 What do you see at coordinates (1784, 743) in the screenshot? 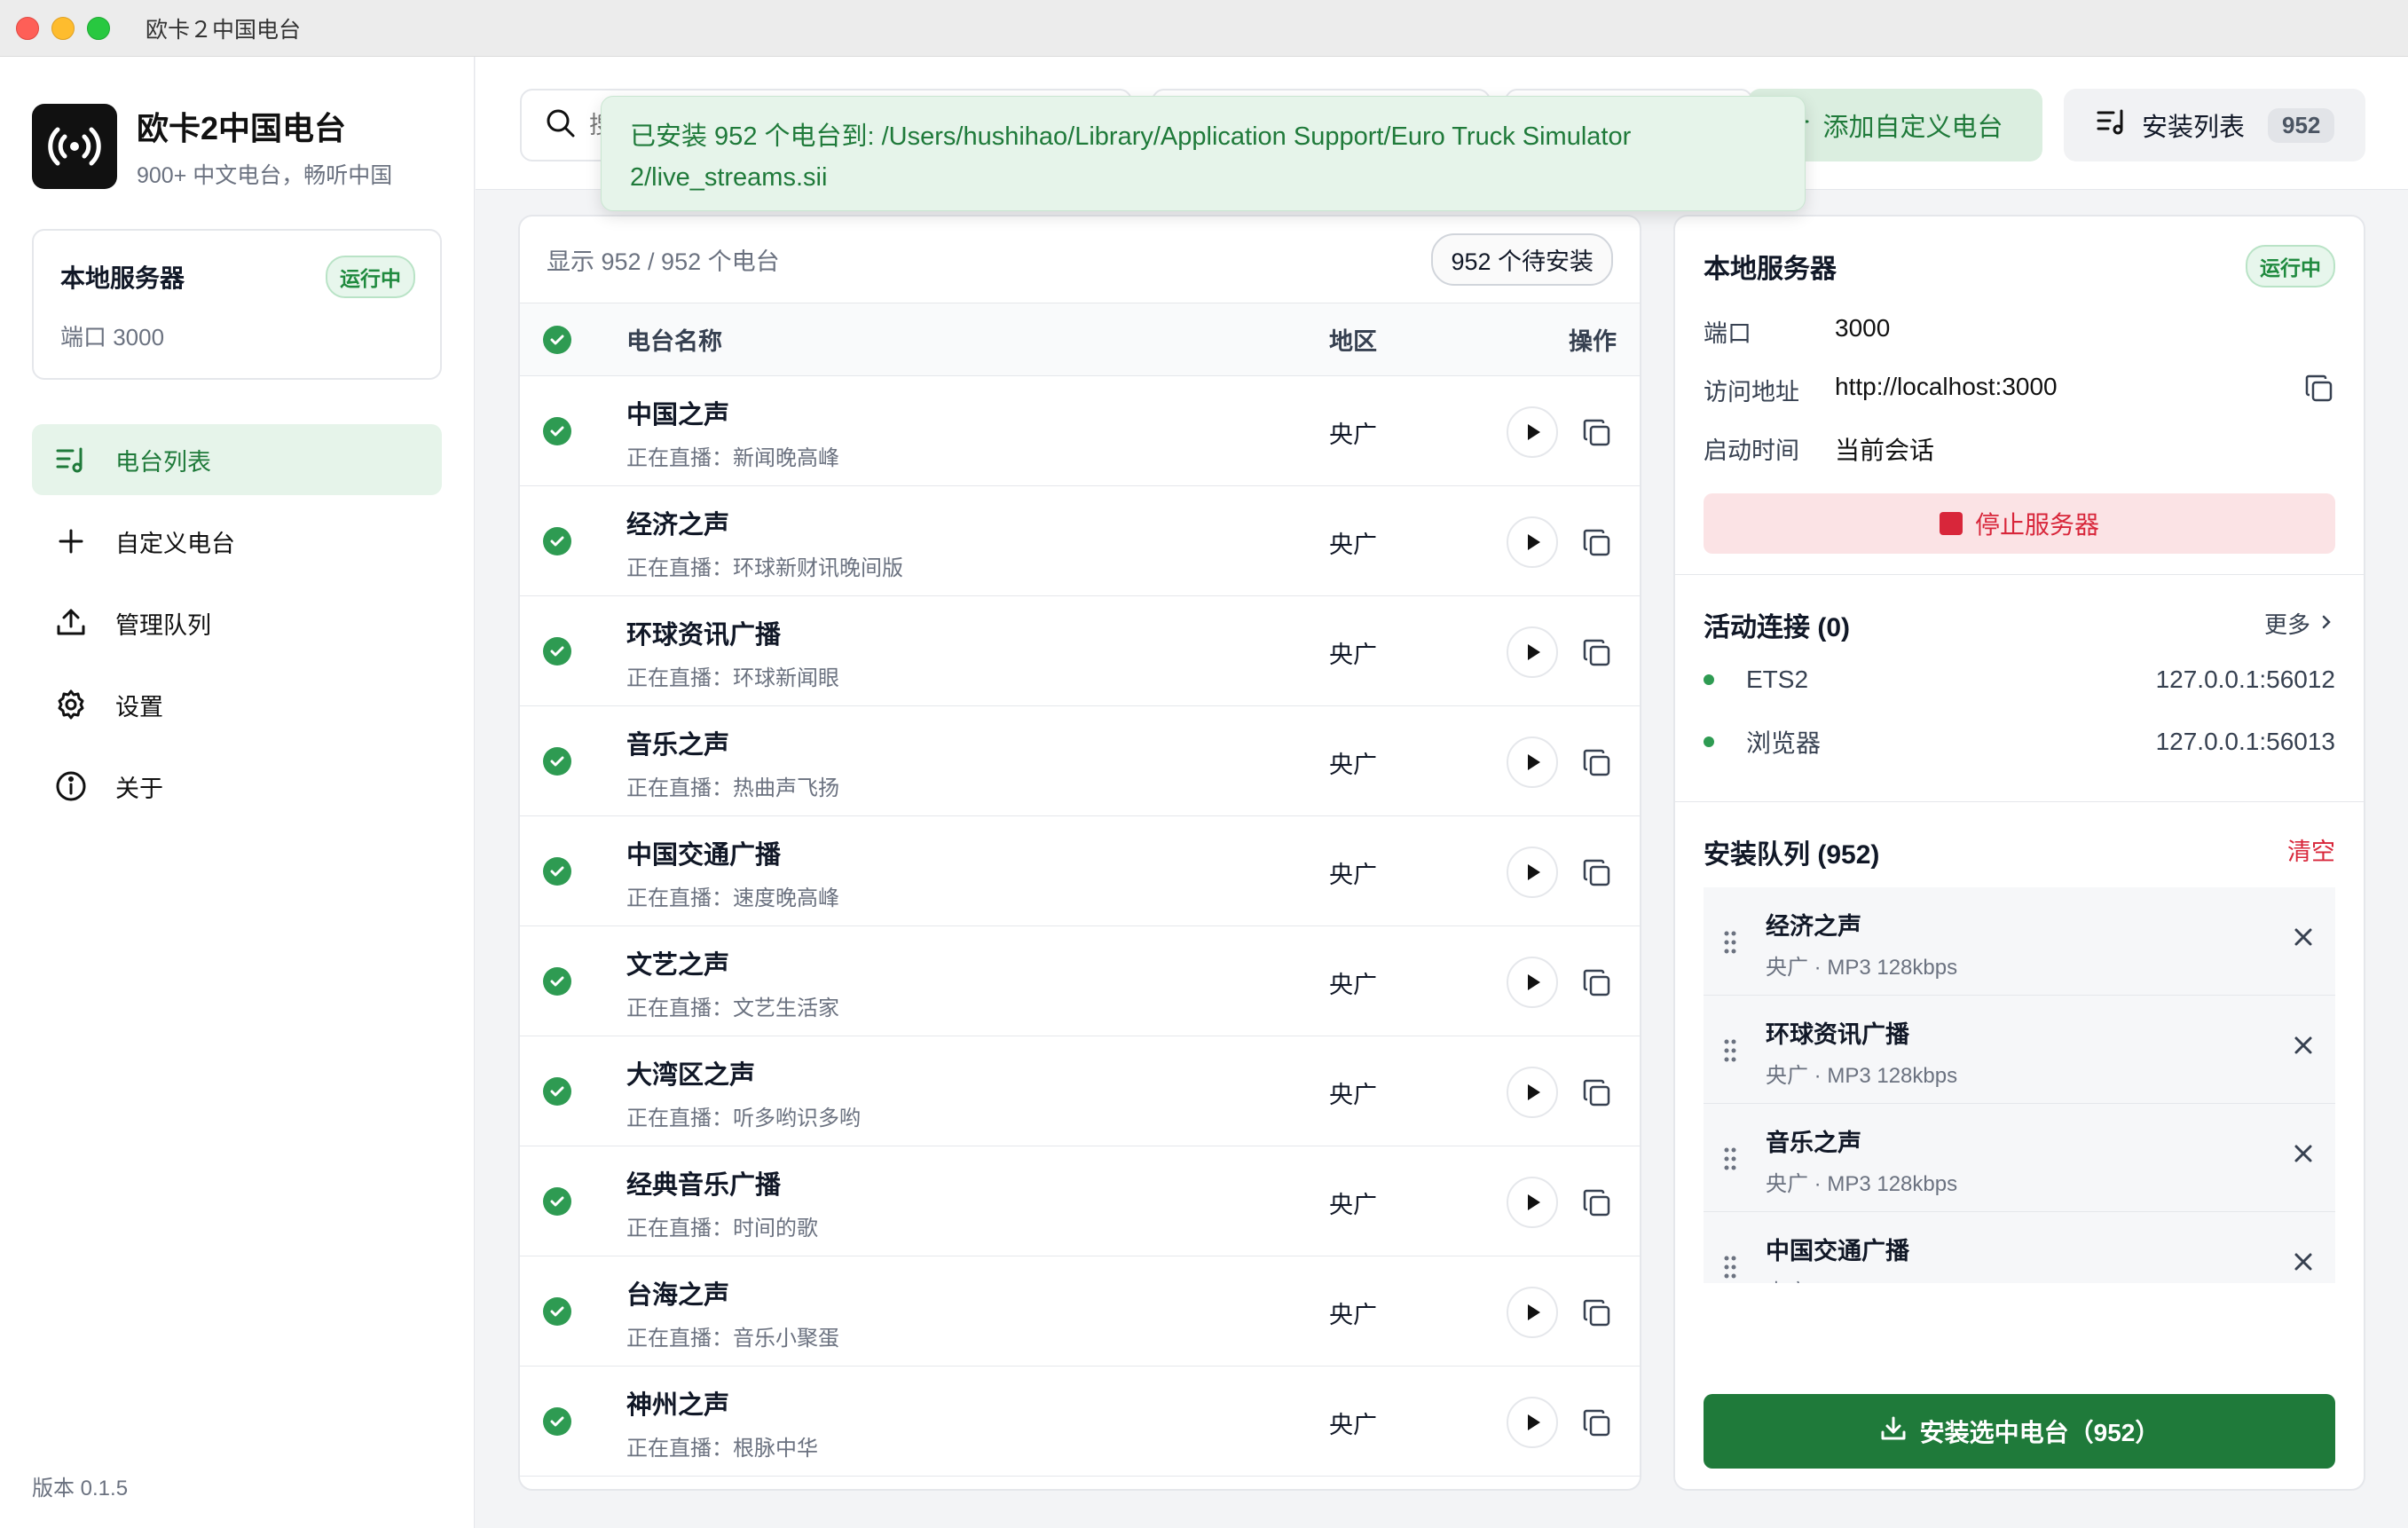
I see `connection-name: 浏览器` at bounding box center [1784, 743].